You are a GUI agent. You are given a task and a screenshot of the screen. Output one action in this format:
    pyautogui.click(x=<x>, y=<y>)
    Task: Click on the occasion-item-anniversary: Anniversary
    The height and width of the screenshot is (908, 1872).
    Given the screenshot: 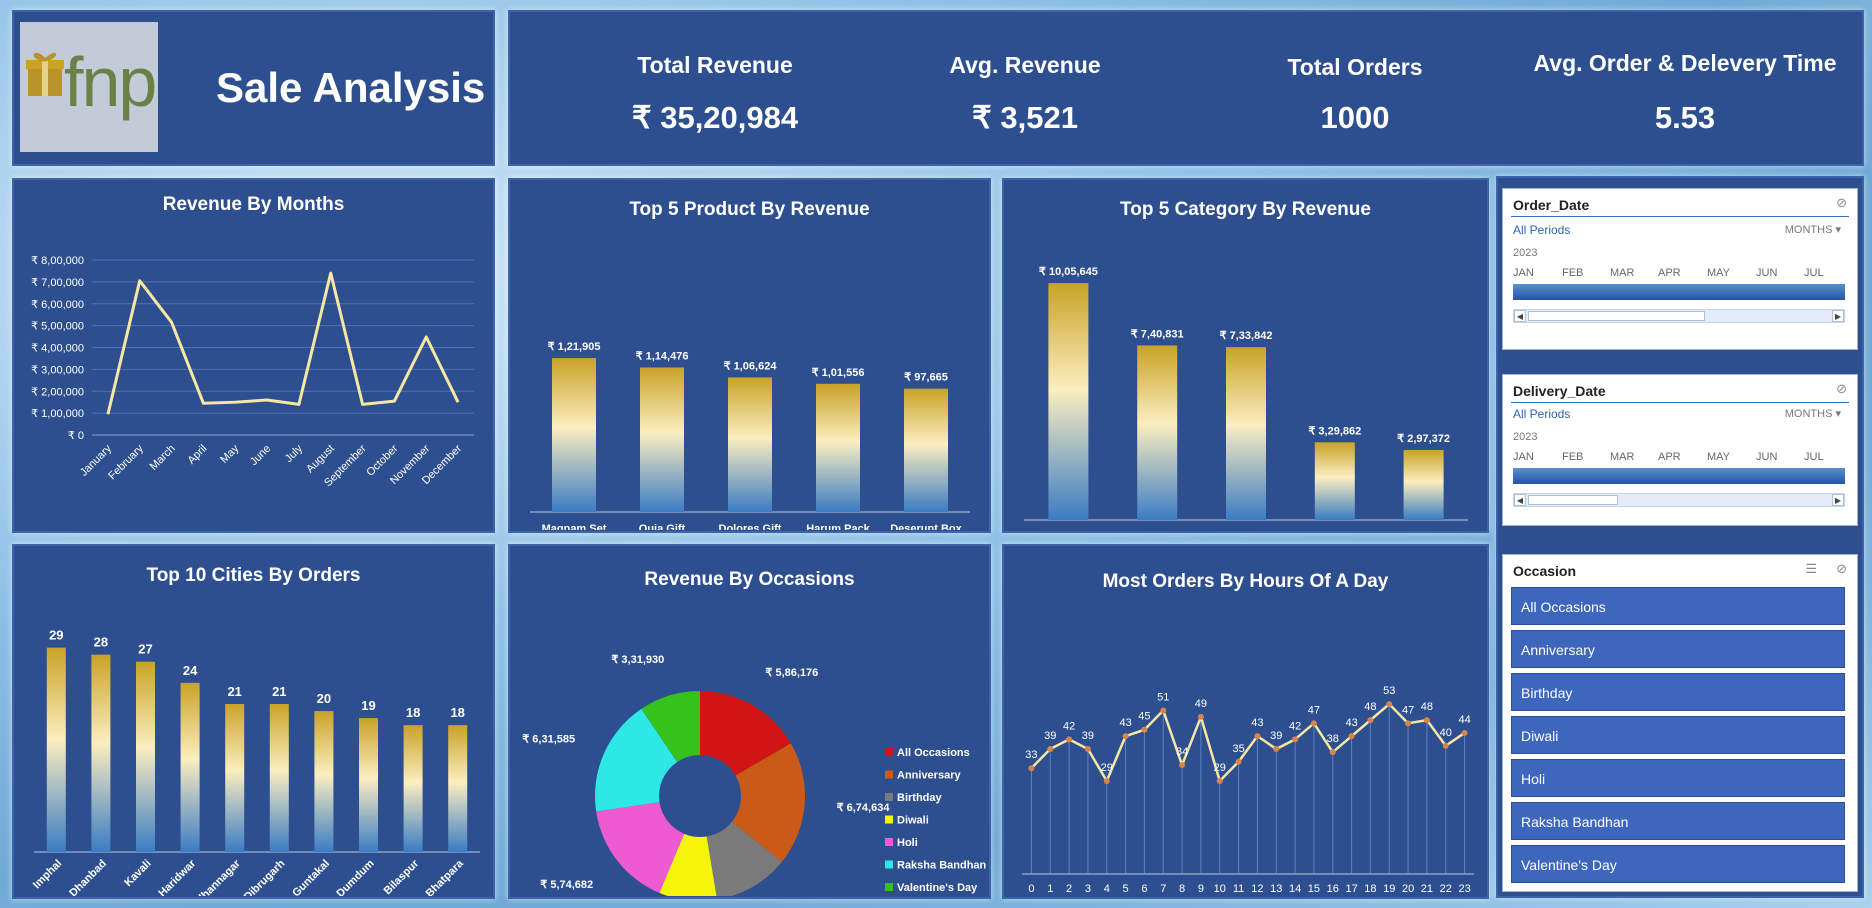 What is the action you would take?
    pyautogui.click(x=1678, y=649)
    